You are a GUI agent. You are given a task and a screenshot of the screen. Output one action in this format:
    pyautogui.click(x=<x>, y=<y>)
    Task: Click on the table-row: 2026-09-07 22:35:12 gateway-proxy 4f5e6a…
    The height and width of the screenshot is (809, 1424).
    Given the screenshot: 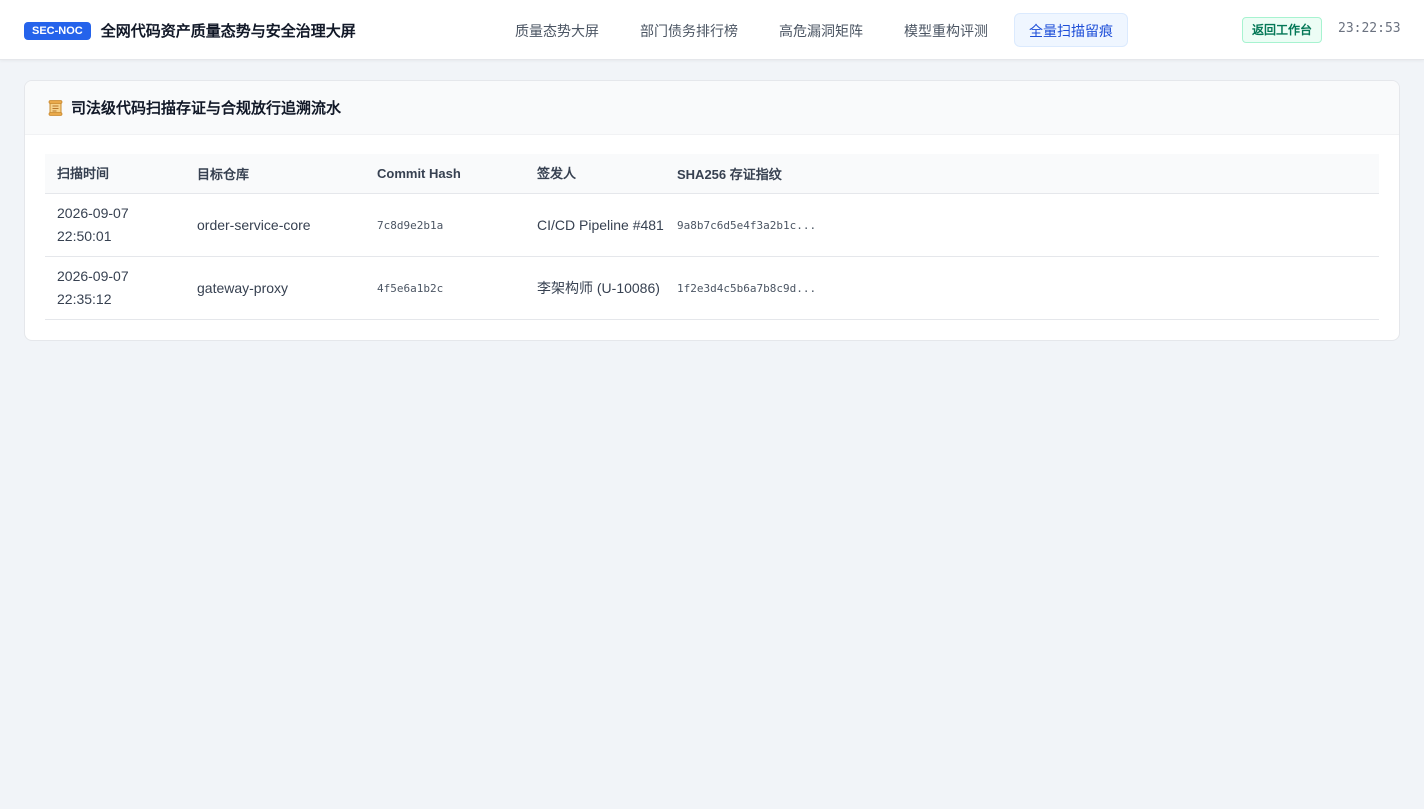 What is the action you would take?
    pyautogui.click(x=712, y=288)
    